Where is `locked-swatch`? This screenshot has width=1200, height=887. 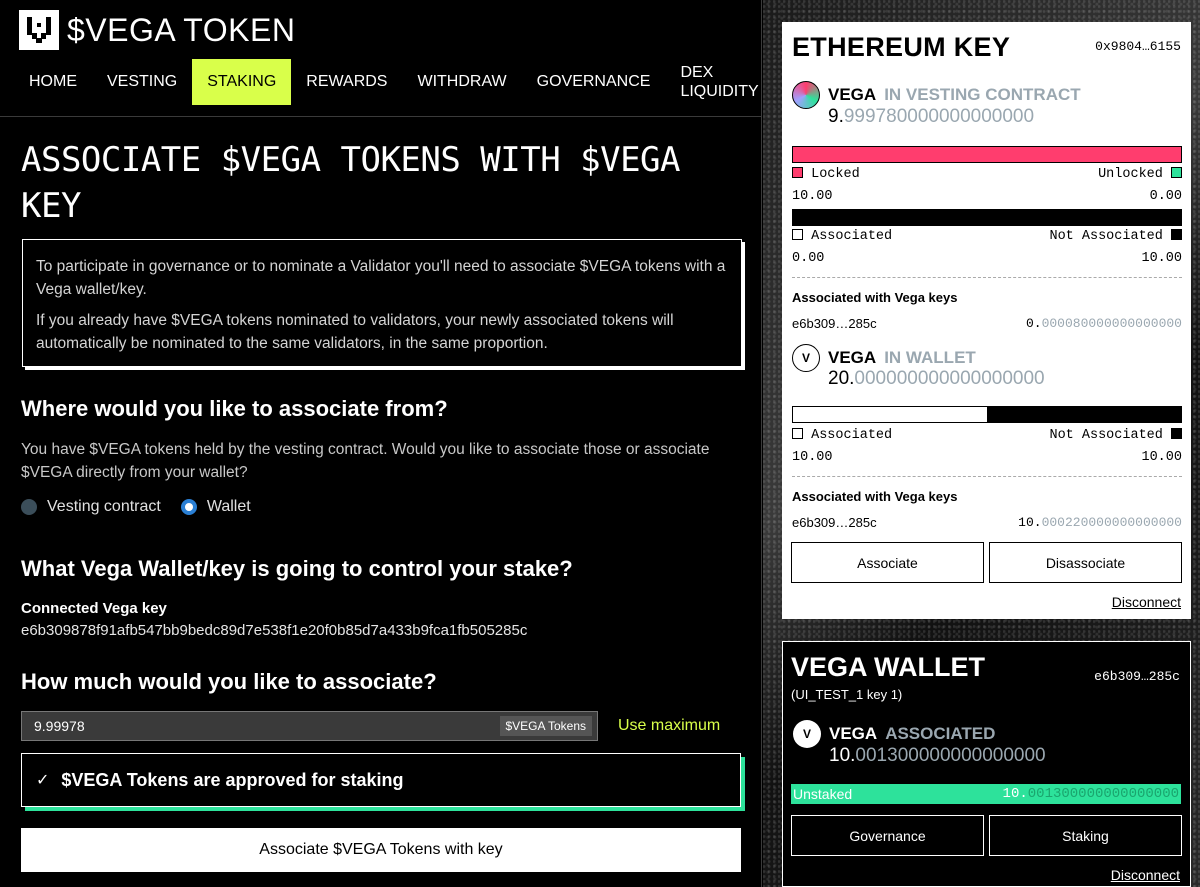
locked-swatch is located at coordinates (797, 172).